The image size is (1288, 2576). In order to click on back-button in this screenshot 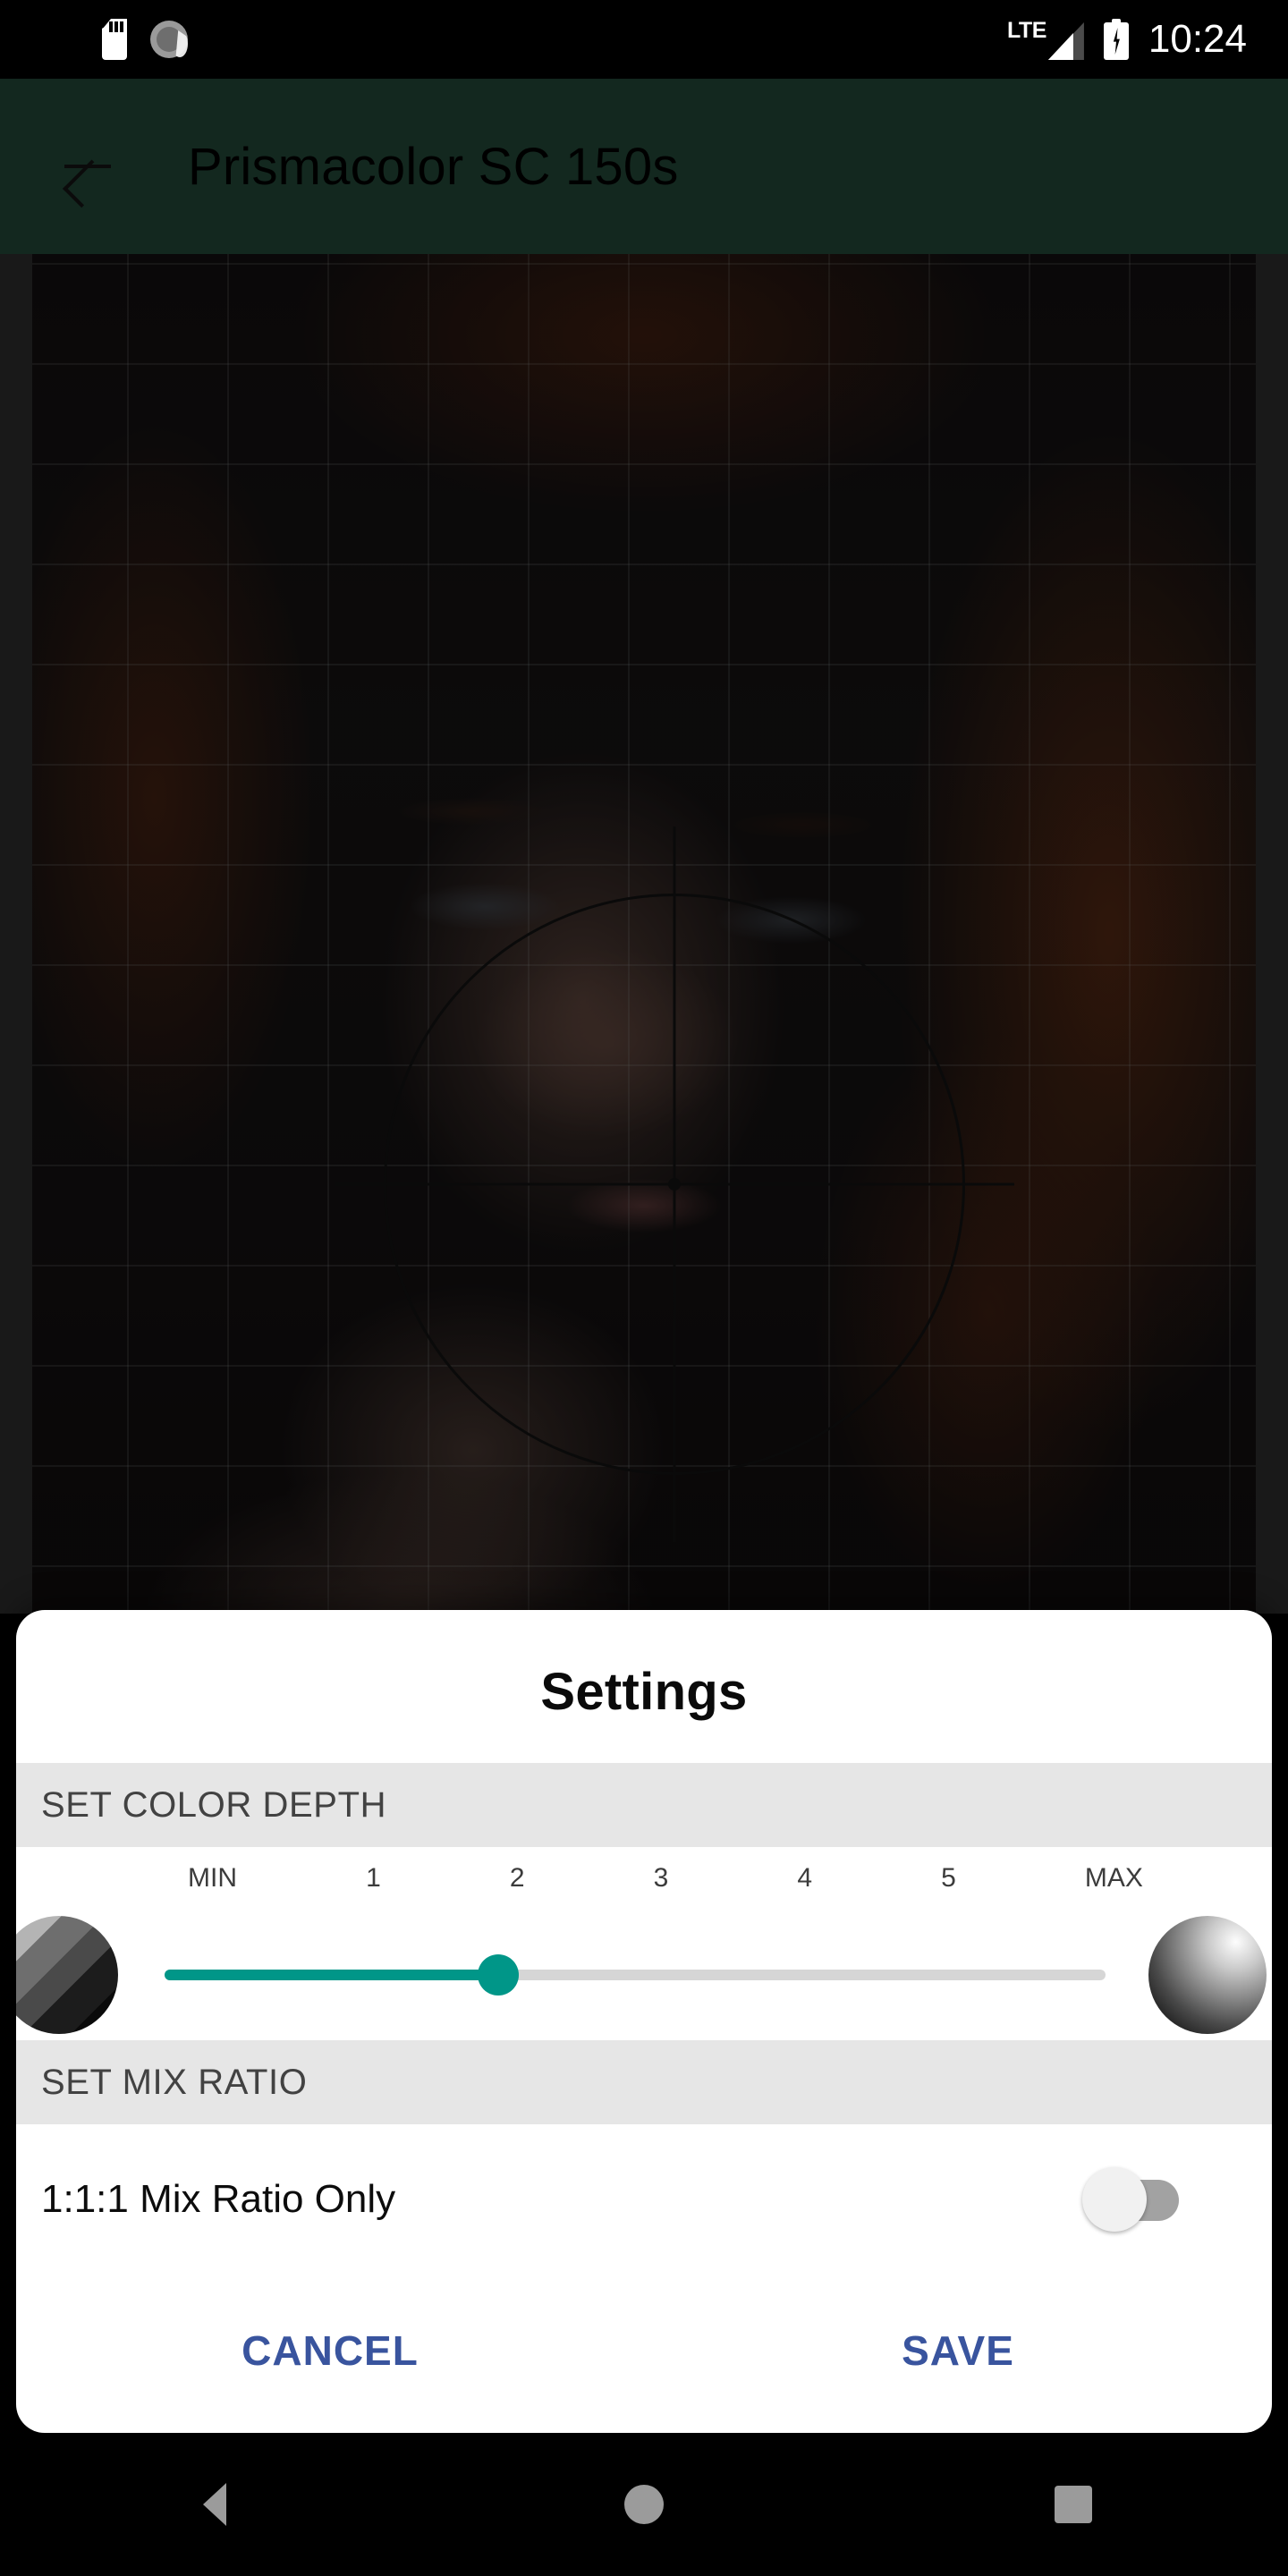, I will do `click(87, 166)`.